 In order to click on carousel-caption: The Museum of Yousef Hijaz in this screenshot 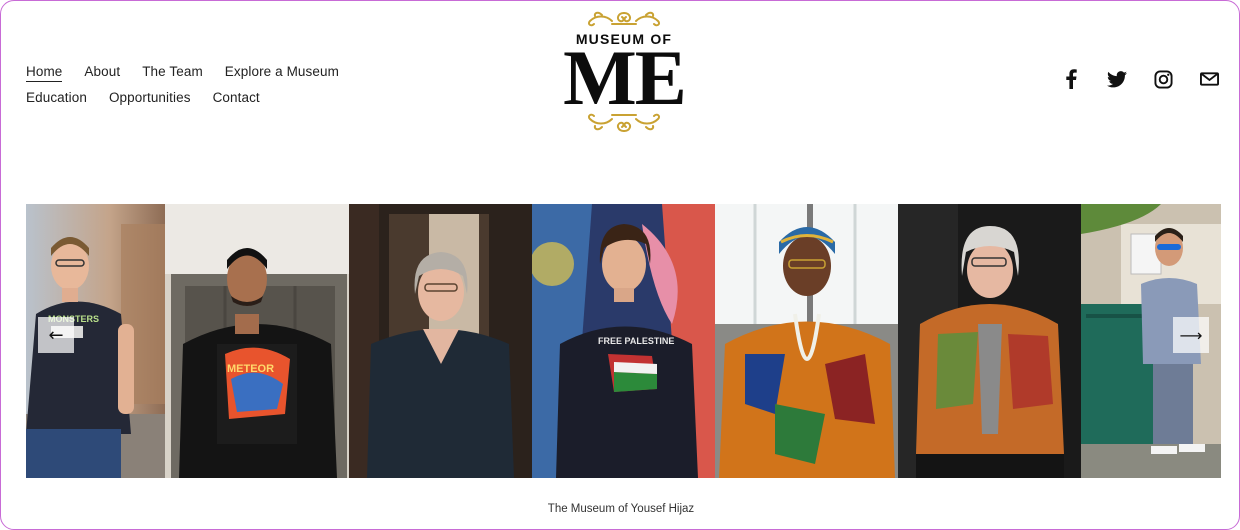, I will do `click(621, 509)`.